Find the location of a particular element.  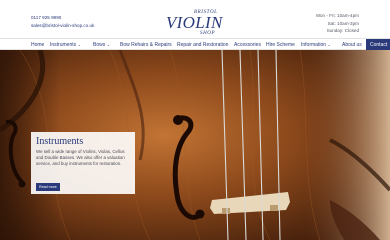

nav-item-hire-scheme: Hire Scheme is located at coordinates (280, 45).